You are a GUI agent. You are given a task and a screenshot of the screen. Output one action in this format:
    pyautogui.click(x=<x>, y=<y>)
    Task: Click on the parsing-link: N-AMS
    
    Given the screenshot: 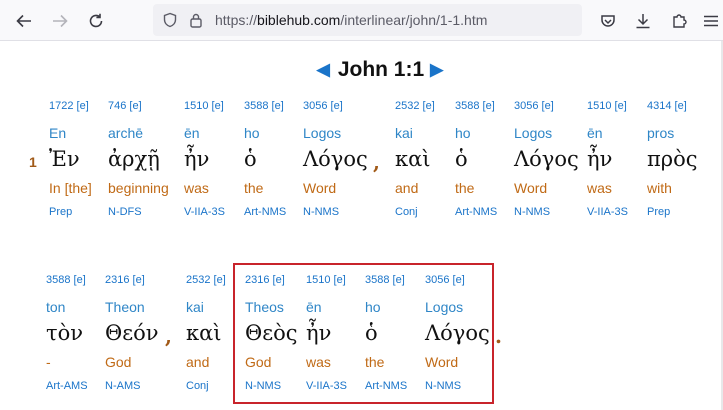 What is the action you would take?
    pyautogui.click(x=122, y=386)
    